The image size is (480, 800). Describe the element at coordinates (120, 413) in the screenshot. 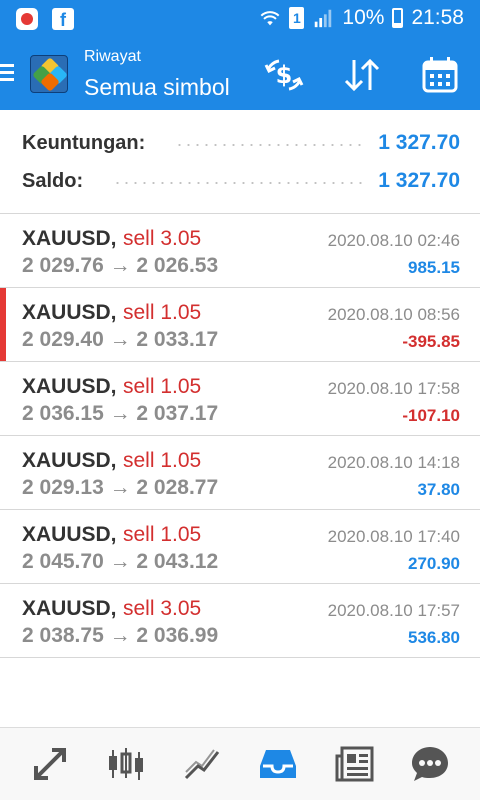

I see `trade-prices: 2 036.15 → 2 037.17` at that location.